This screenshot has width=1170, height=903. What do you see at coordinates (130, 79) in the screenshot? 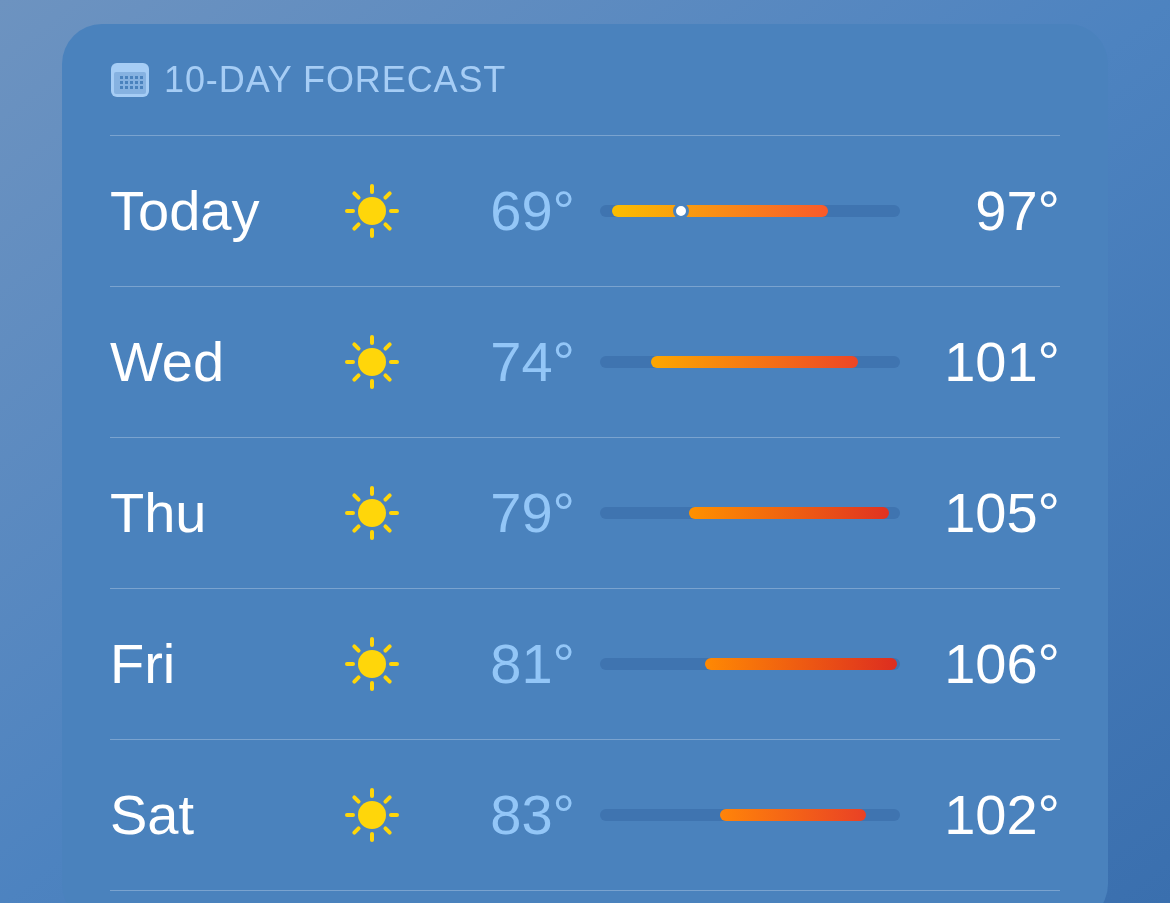
I see `calendar-icon` at bounding box center [130, 79].